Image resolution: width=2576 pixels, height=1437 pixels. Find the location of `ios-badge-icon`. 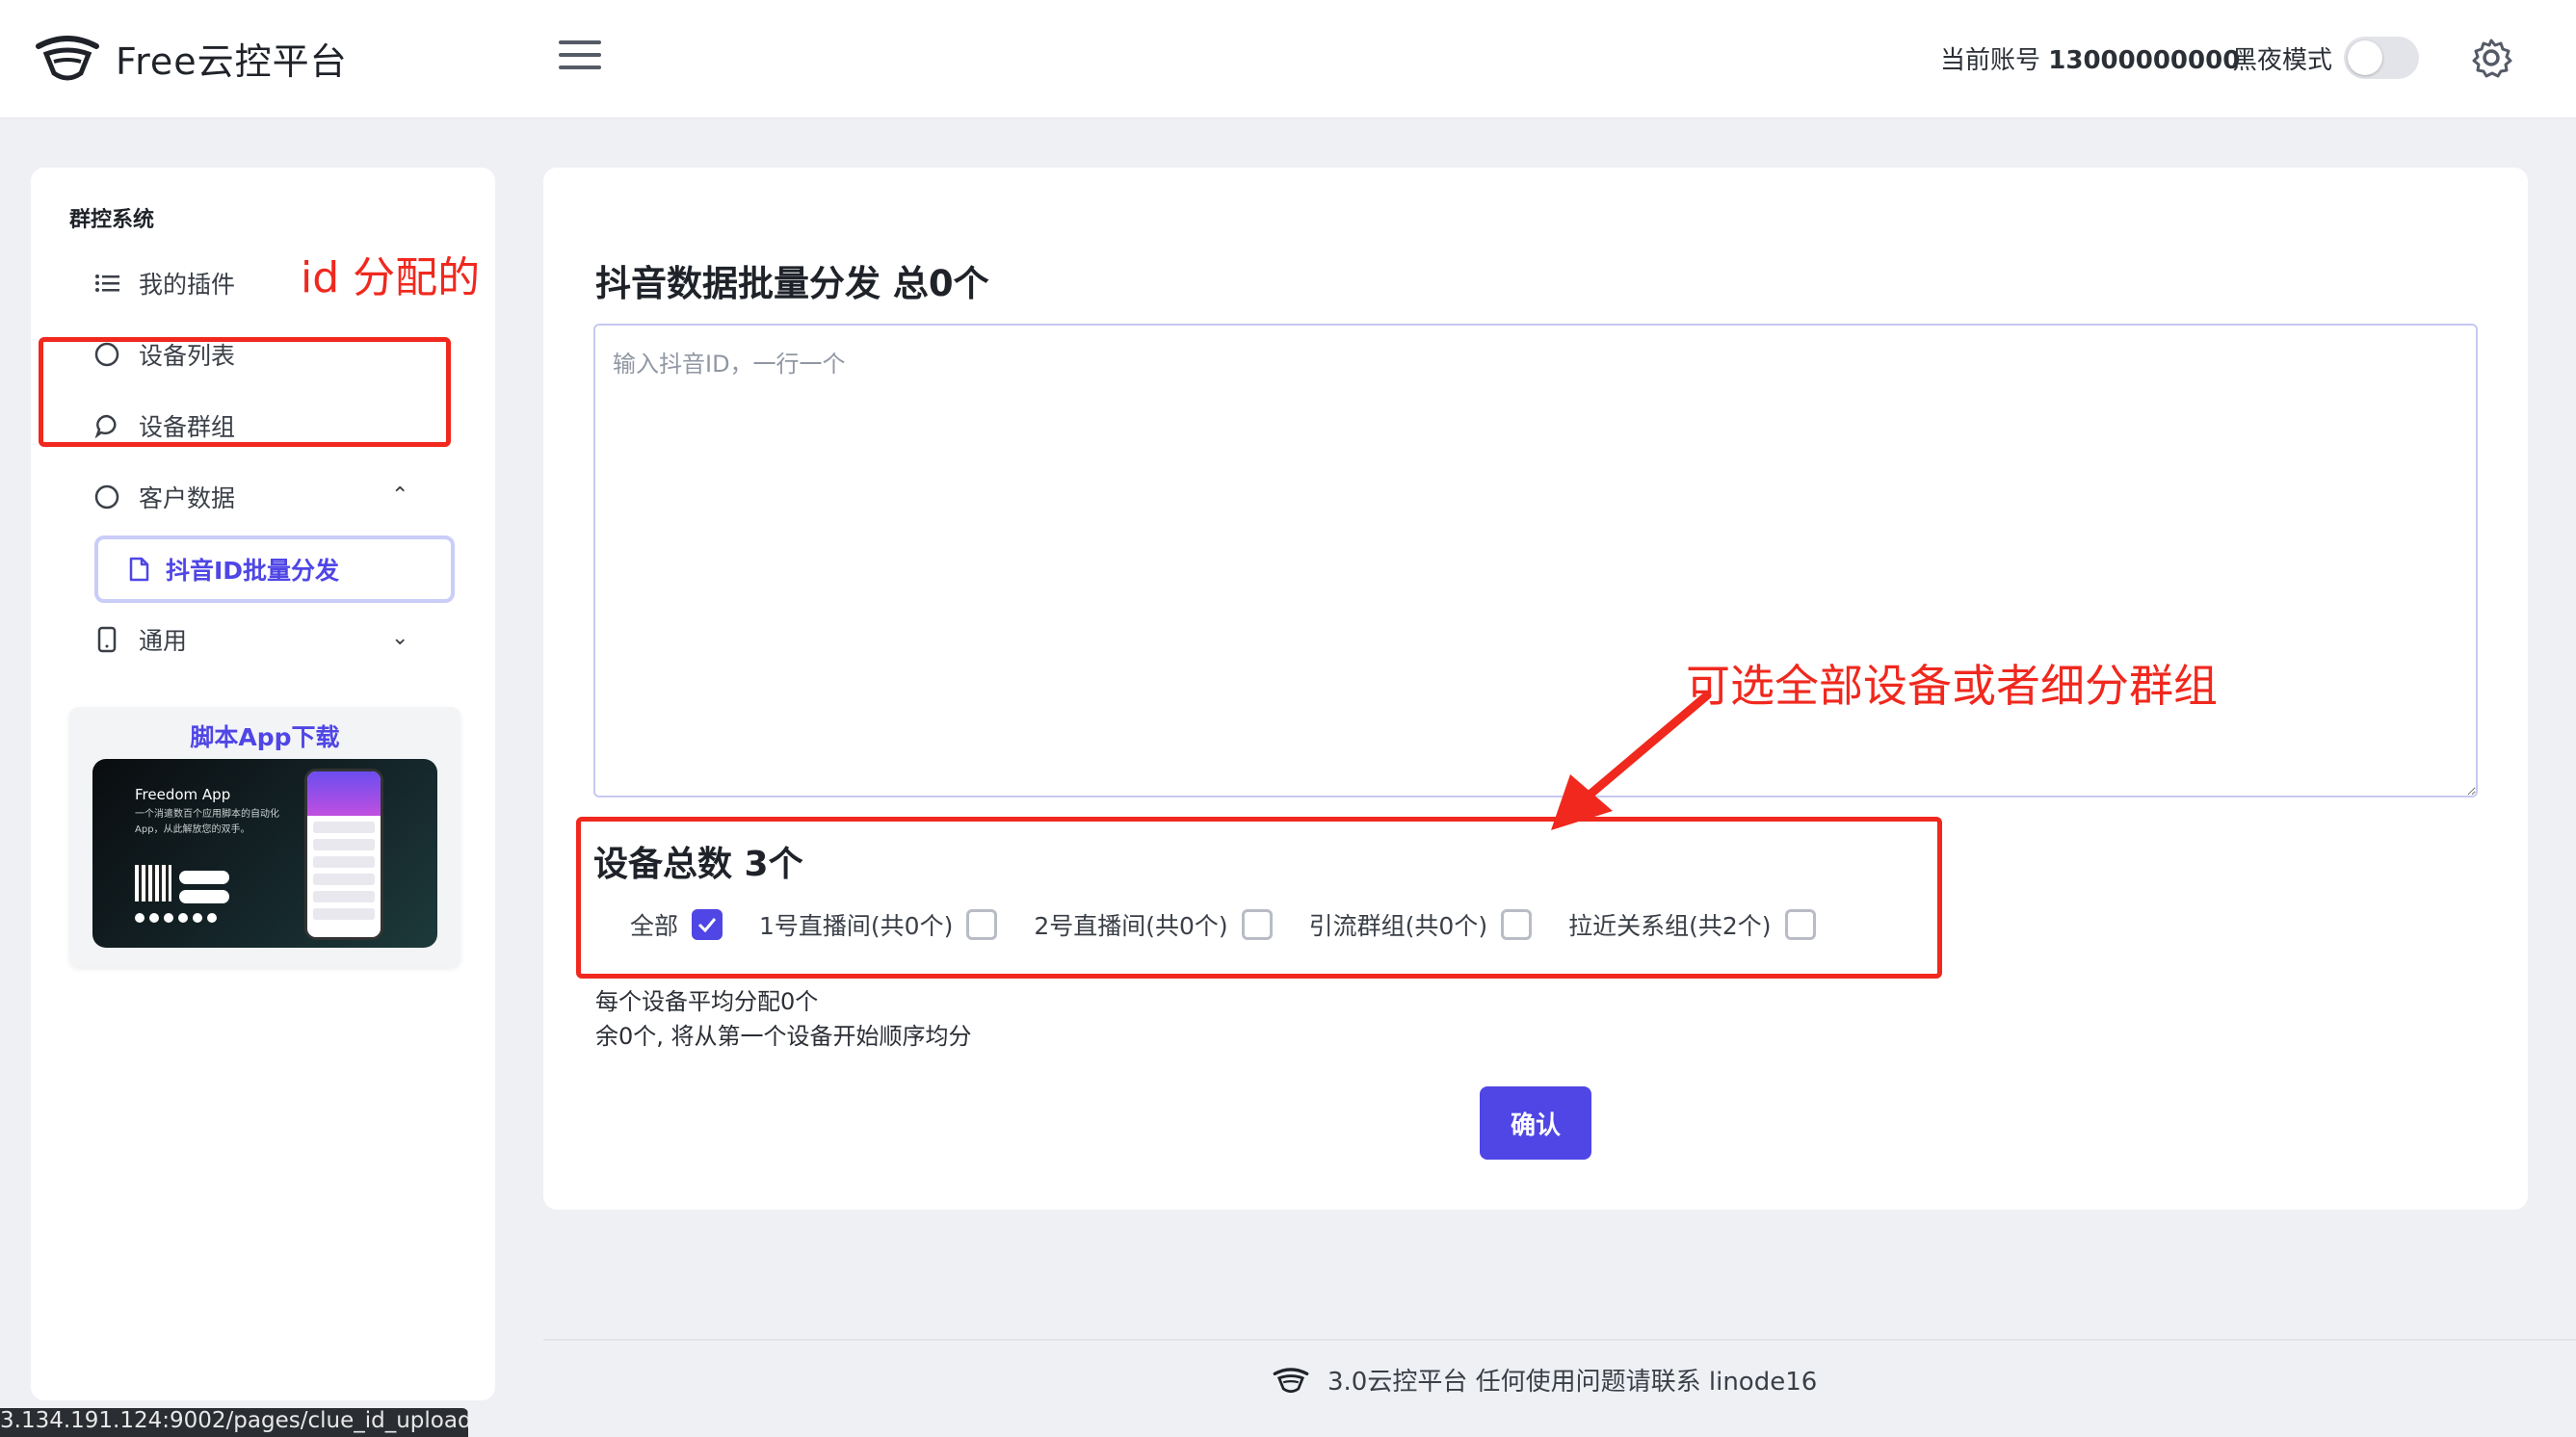

ios-badge-icon is located at coordinates (204, 896).